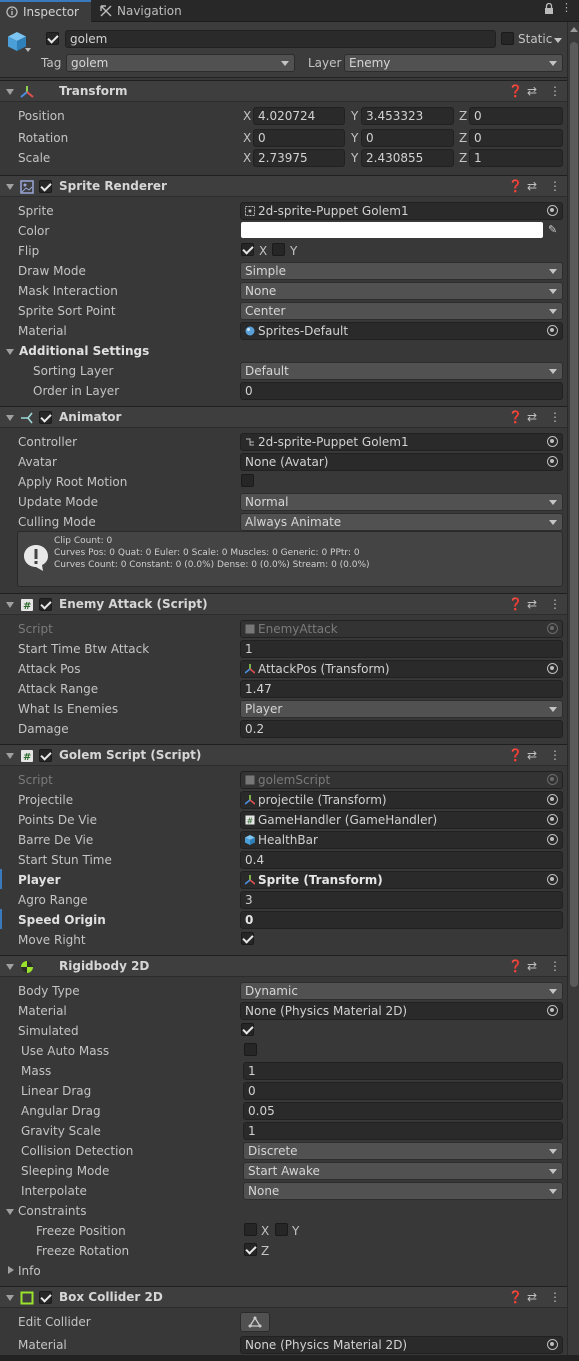 Image resolution: width=579 pixels, height=1361 pixels. What do you see at coordinates (247, 480) in the screenshot?
I see `apply-root-motion-checkbox` at bounding box center [247, 480].